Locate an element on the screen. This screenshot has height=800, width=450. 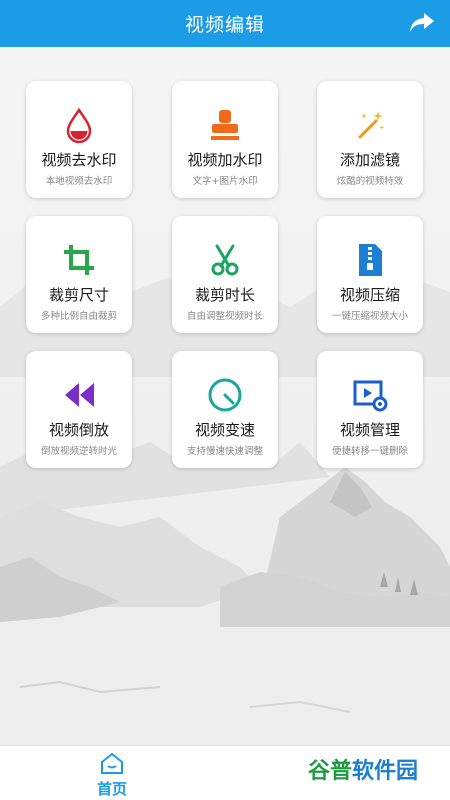
card-remove-watermark: 视频去水印 本地视频去水印 is located at coordinates (79, 139).